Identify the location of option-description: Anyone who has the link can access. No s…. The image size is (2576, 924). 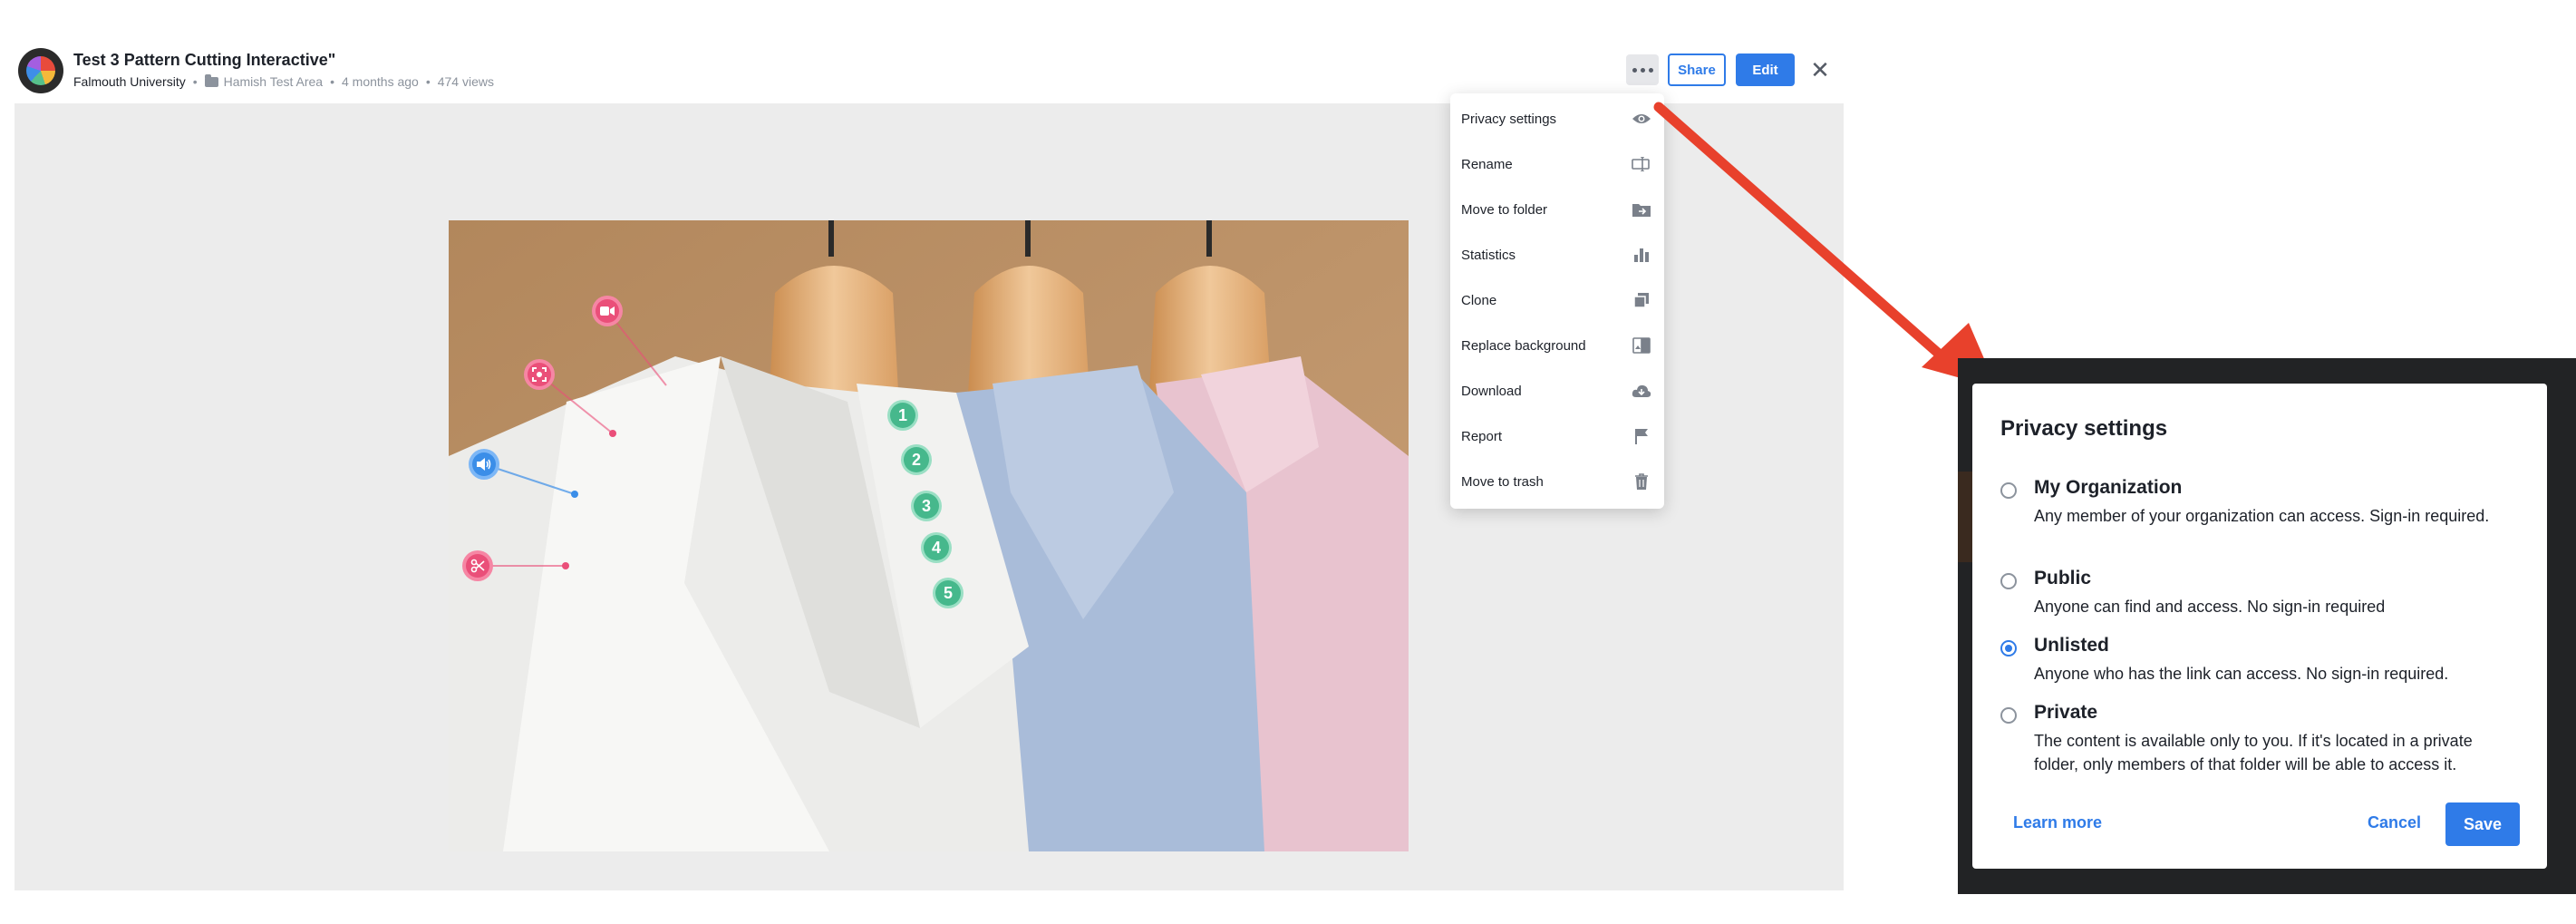
(2241, 674).